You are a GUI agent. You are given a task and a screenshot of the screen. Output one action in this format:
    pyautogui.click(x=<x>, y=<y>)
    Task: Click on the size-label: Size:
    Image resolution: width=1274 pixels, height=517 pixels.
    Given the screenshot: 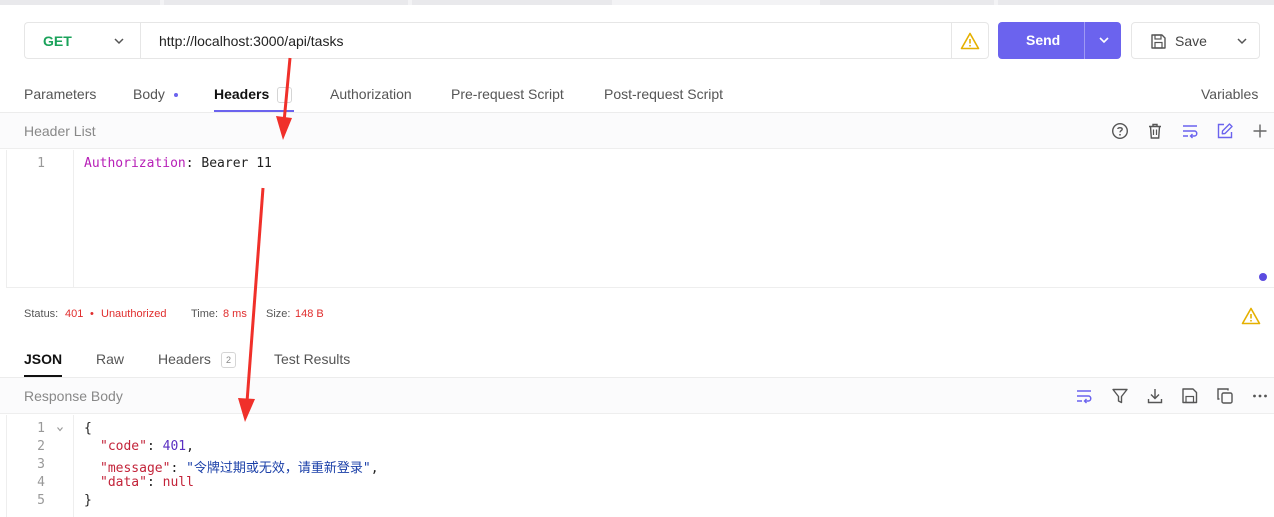 What is the action you would take?
    pyautogui.click(x=278, y=314)
    